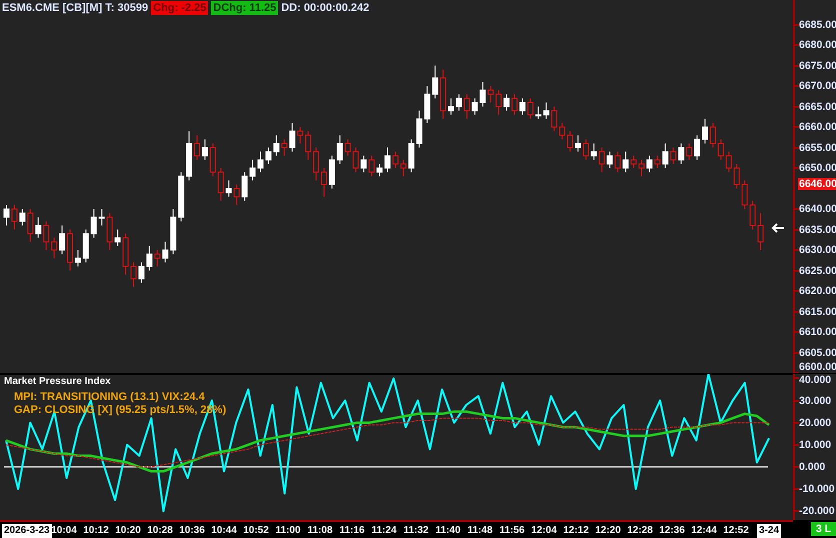  I want to click on change-value: Chg: -2.25, so click(179, 8).